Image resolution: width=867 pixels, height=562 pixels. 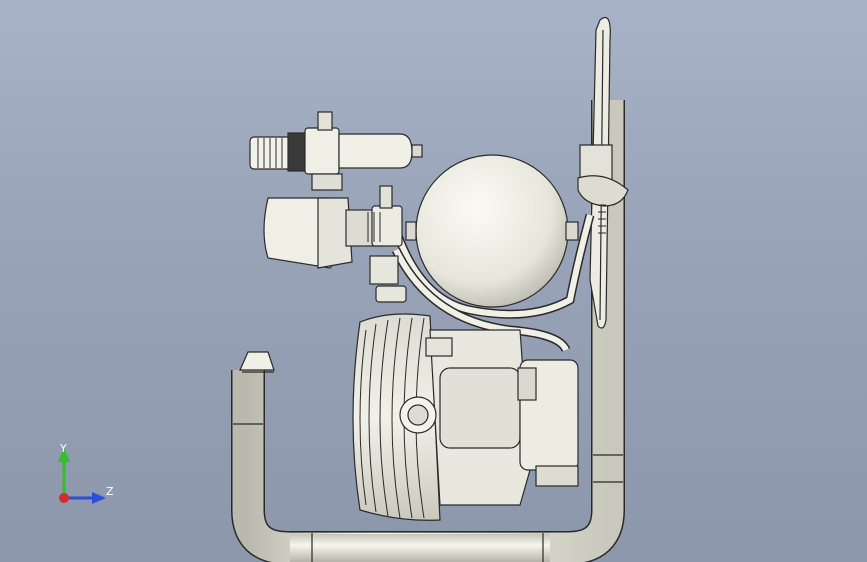 I want to click on x-axis-origin, so click(x=64, y=498).